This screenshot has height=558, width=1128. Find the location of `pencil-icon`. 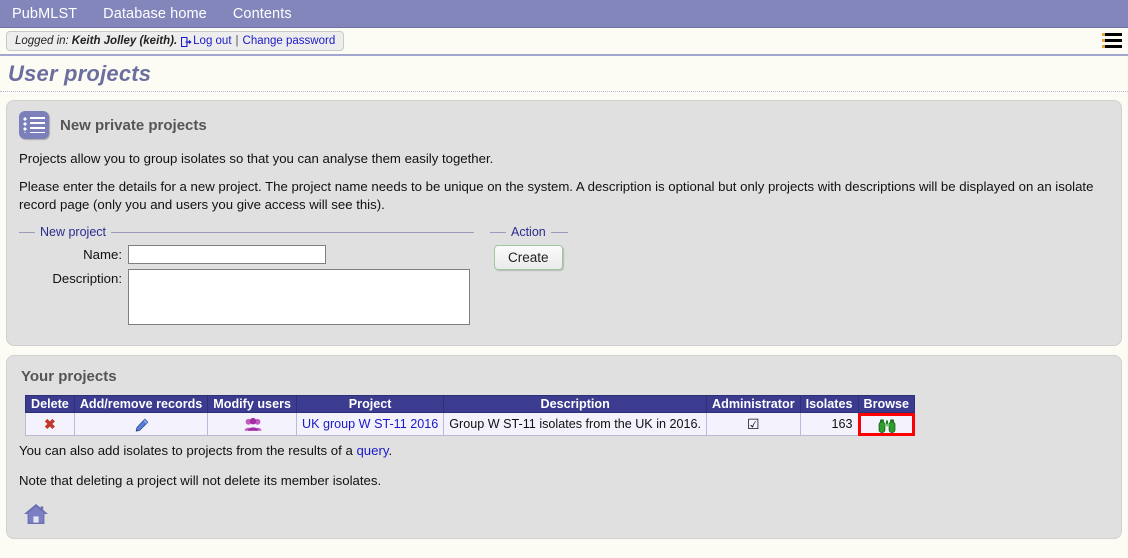

pencil-icon is located at coordinates (141, 425).